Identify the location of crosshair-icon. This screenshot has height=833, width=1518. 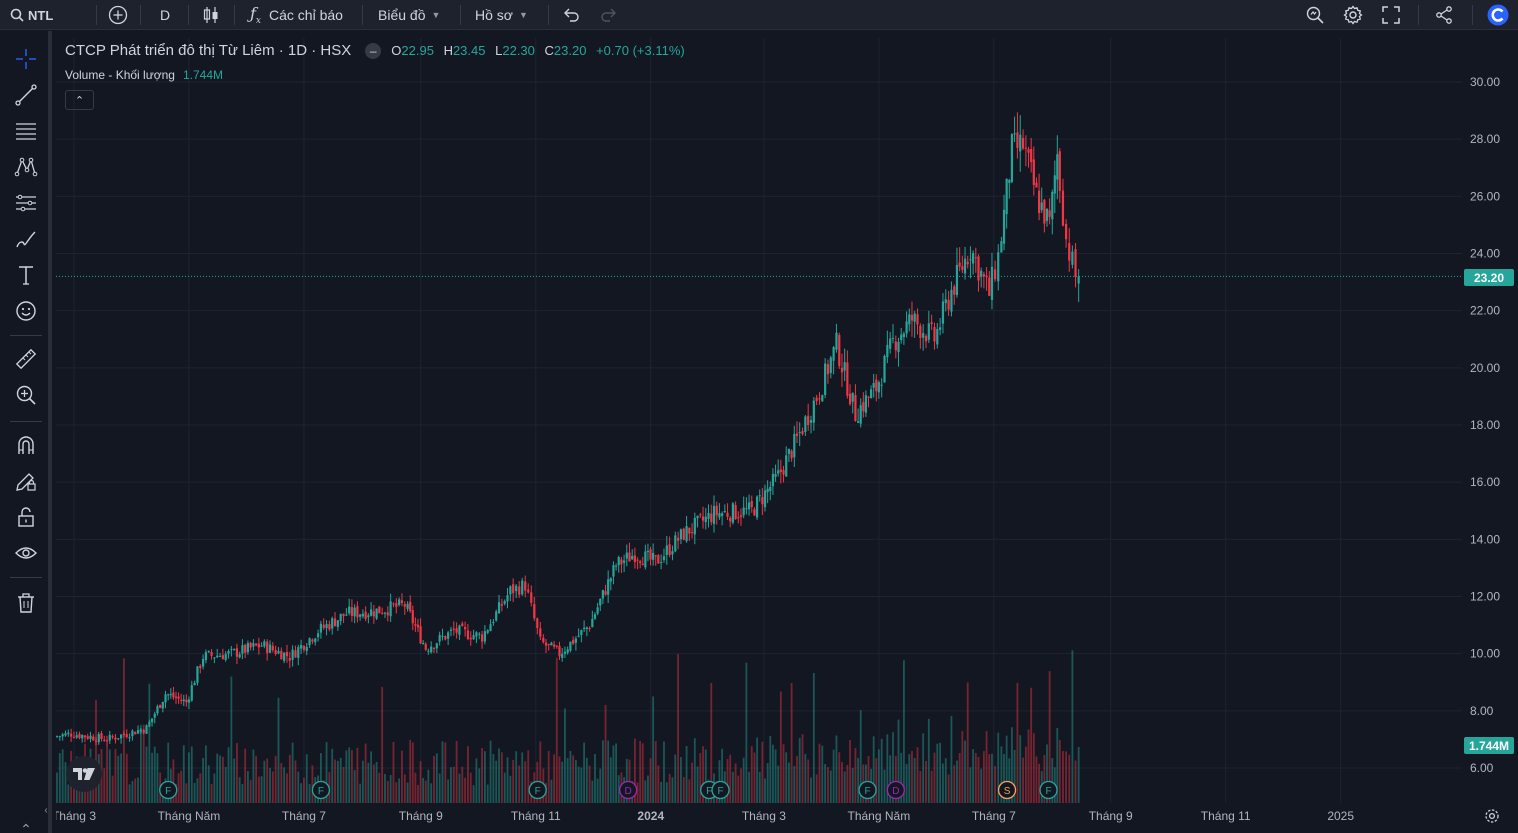
(26, 59).